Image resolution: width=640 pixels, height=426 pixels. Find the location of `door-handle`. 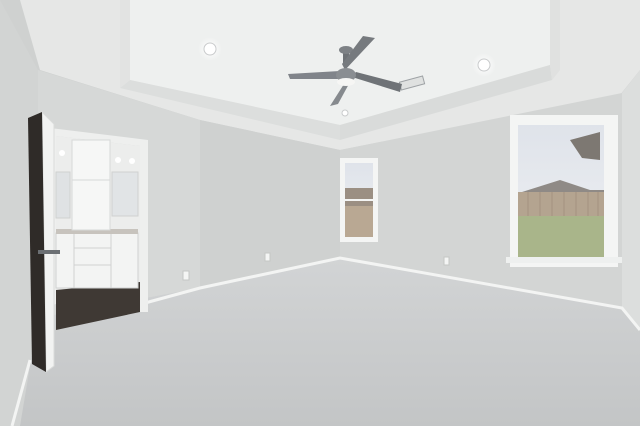

door-handle is located at coordinates (49, 252).